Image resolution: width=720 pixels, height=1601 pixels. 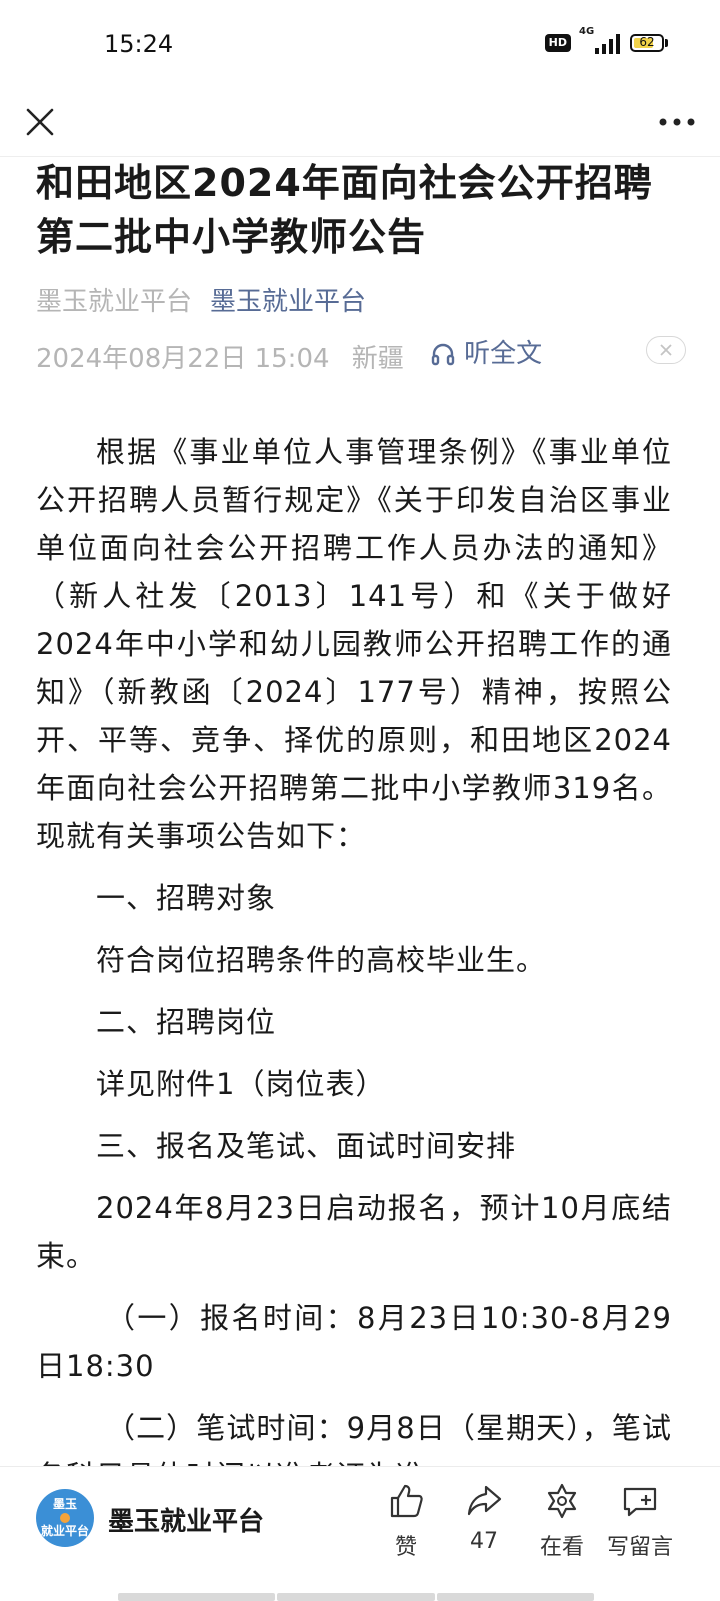 What do you see at coordinates (186, 1022) in the screenshot?
I see `article-paragraph: 二、招聘岗位` at bounding box center [186, 1022].